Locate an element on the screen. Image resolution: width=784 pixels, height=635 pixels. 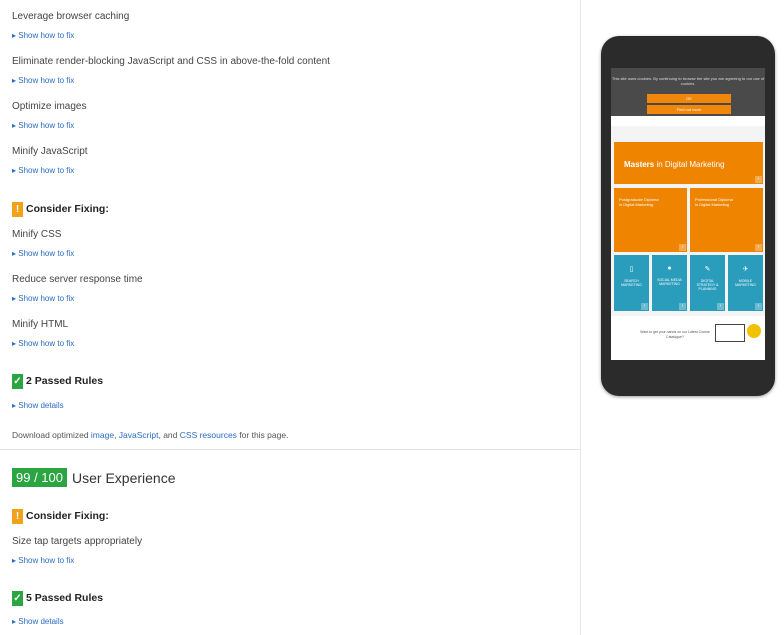
rule-title: Size tap targets appropriately is located at coordinates (77, 541).